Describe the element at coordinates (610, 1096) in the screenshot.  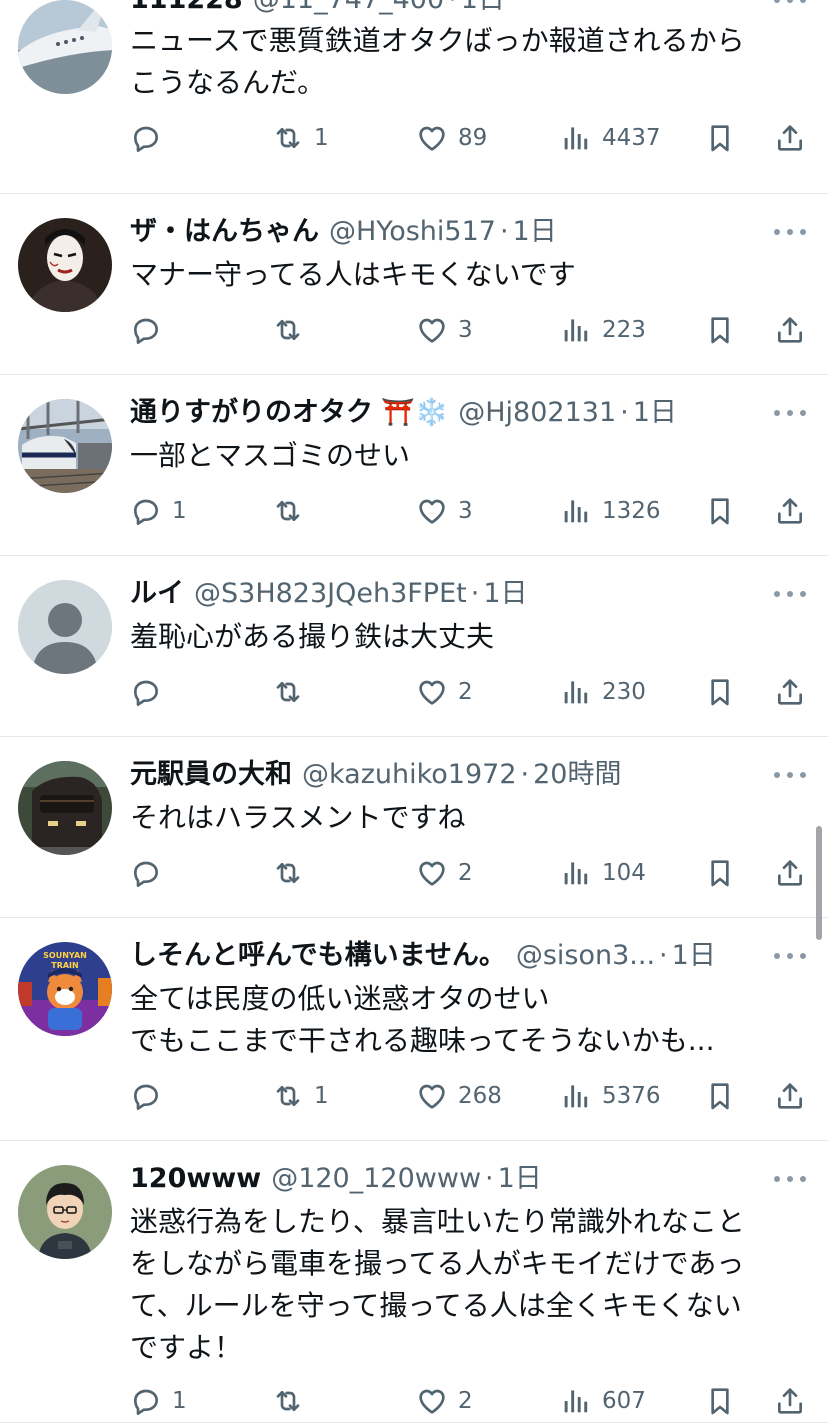
I see `views-button: 5376` at that location.